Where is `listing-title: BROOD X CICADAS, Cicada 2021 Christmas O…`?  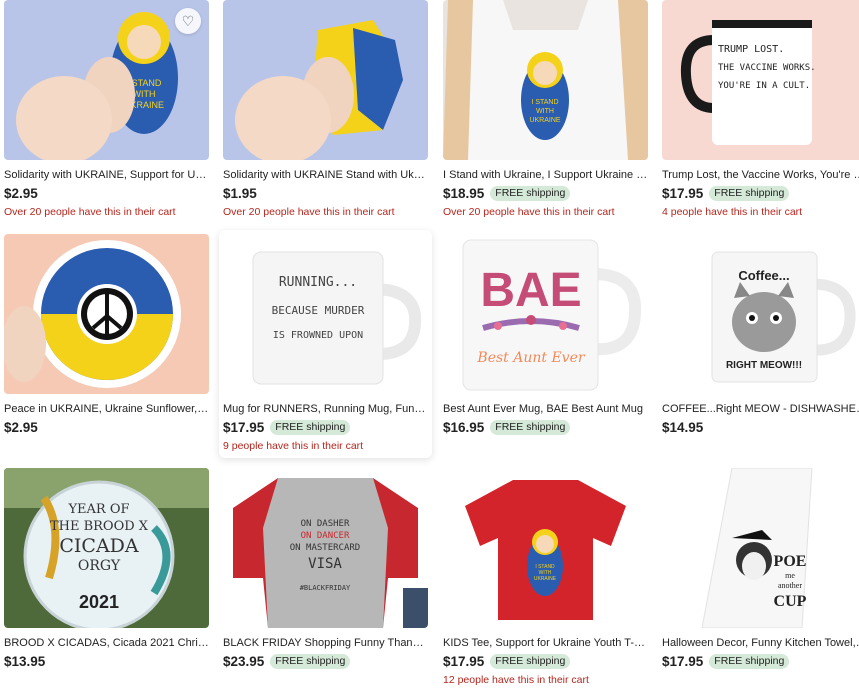
listing-title: BROOD X CICADAS, Cicada 2021 Christmas O… is located at coordinates (106, 643).